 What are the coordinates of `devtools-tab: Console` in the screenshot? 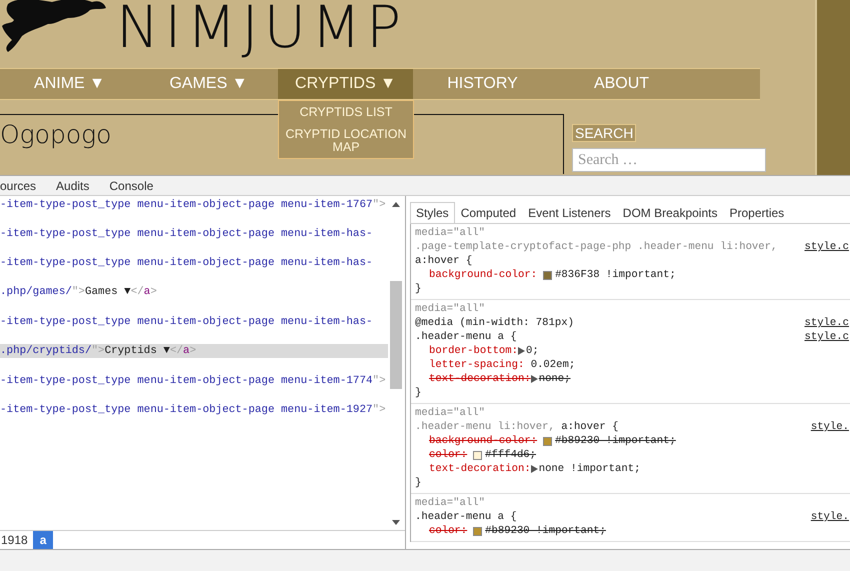 It's located at (131, 185).